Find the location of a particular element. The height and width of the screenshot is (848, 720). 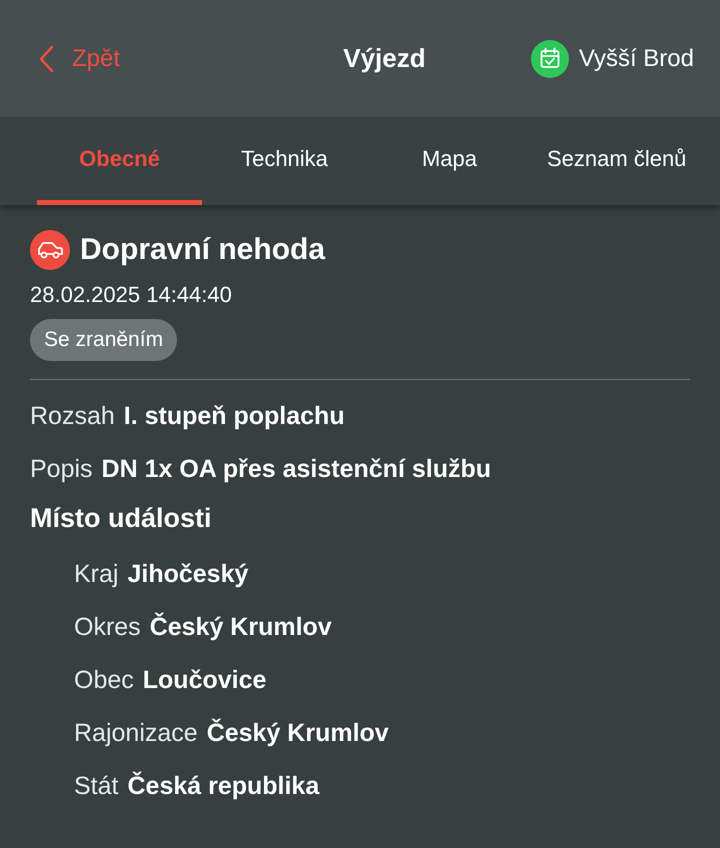

unit-name: Vyšší Brod is located at coordinates (636, 59).